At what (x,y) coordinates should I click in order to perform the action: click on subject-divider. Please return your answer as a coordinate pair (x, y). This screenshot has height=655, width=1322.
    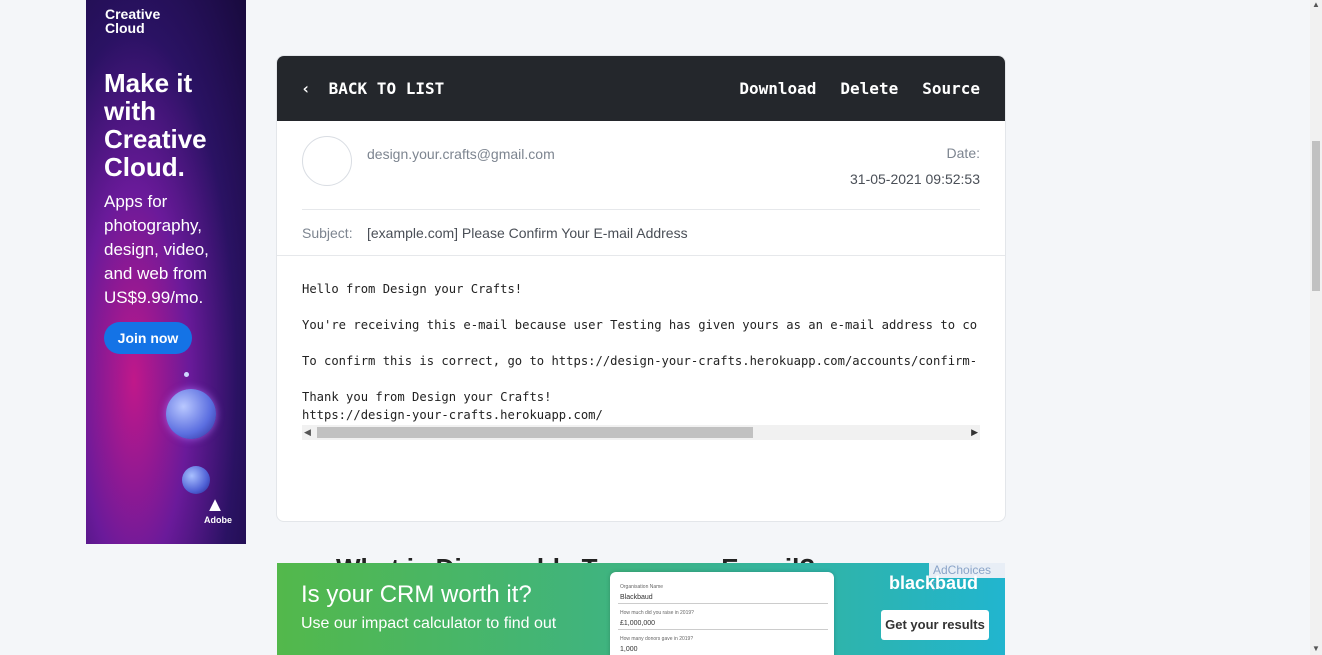
    Looking at the image, I should click on (641, 255).